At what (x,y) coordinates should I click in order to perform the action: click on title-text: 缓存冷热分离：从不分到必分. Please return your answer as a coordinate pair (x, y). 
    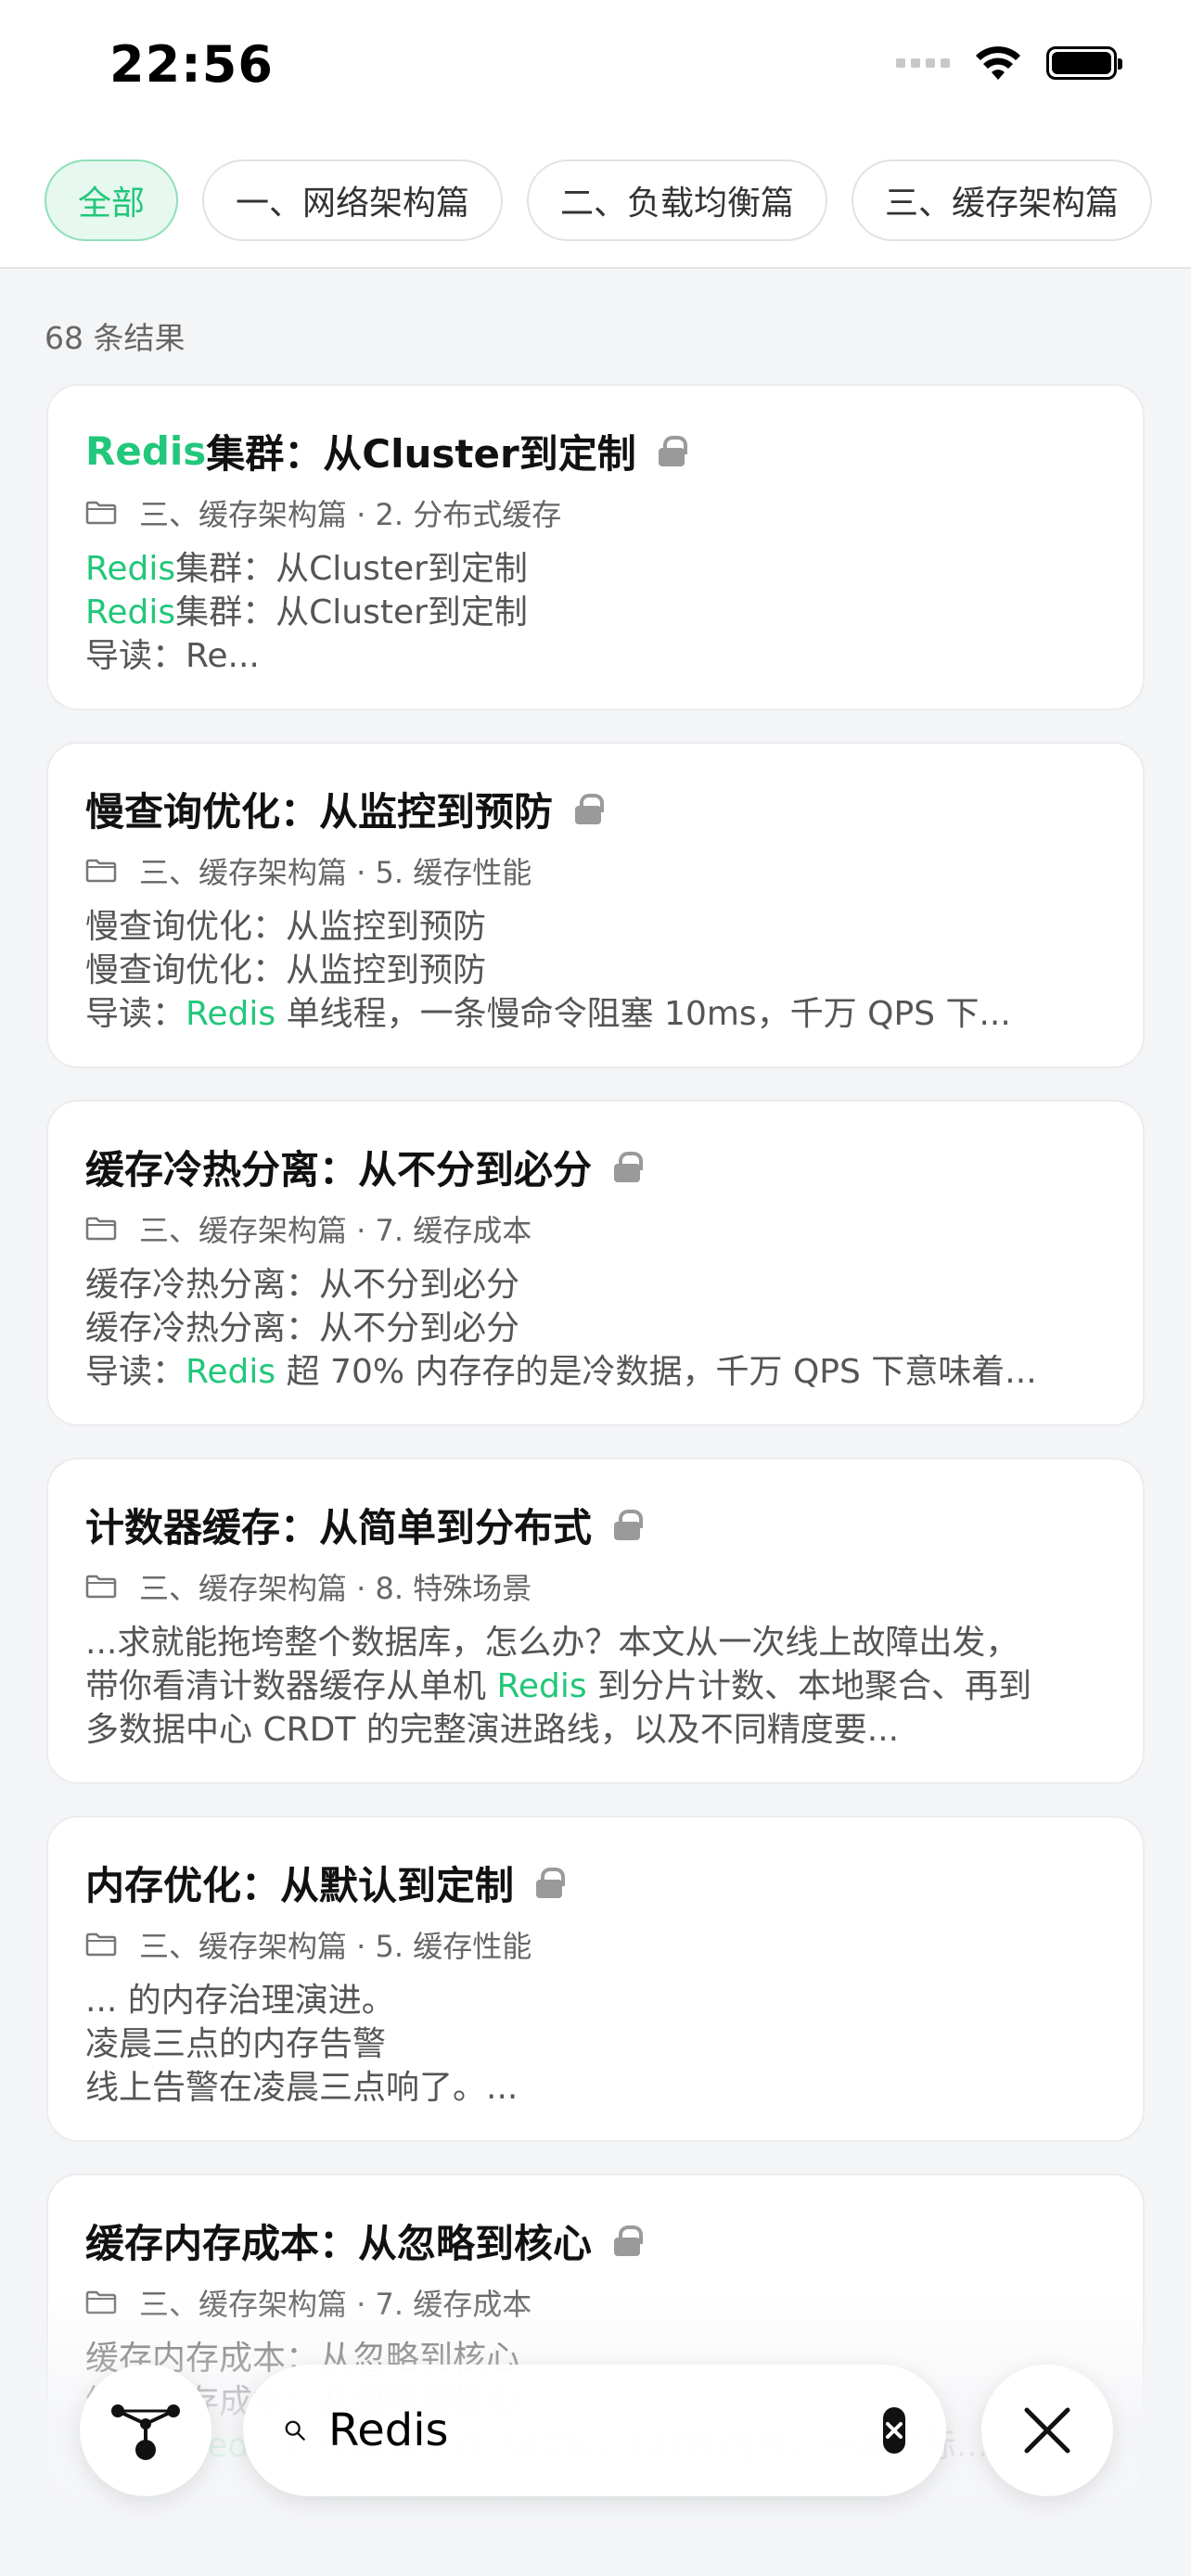
    Looking at the image, I should click on (339, 1169).